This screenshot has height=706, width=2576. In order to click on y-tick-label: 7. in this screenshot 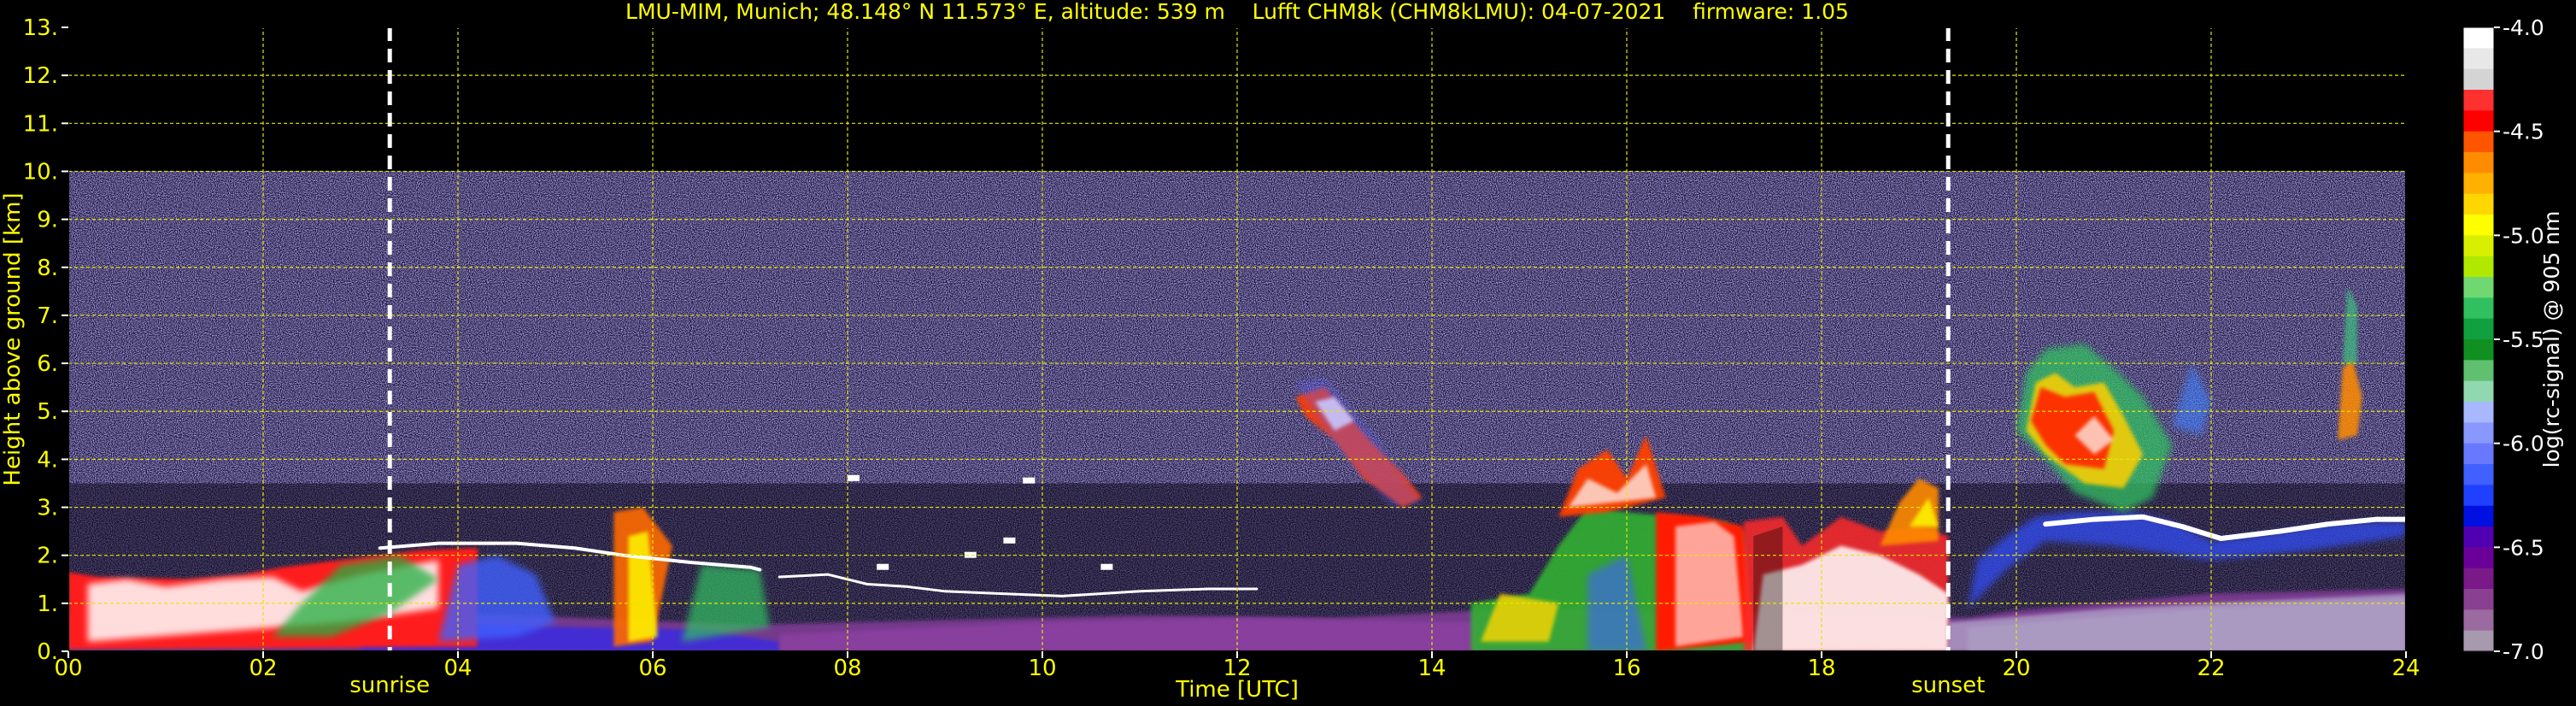, I will do `click(47, 316)`.